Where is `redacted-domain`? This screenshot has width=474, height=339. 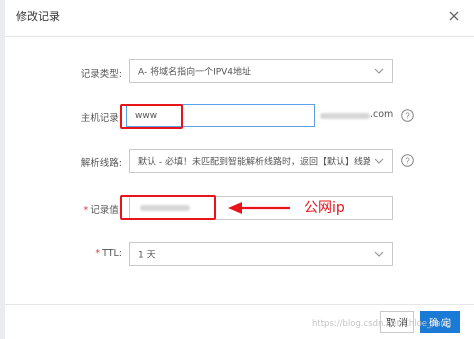
redacted-domain is located at coordinates (345, 116).